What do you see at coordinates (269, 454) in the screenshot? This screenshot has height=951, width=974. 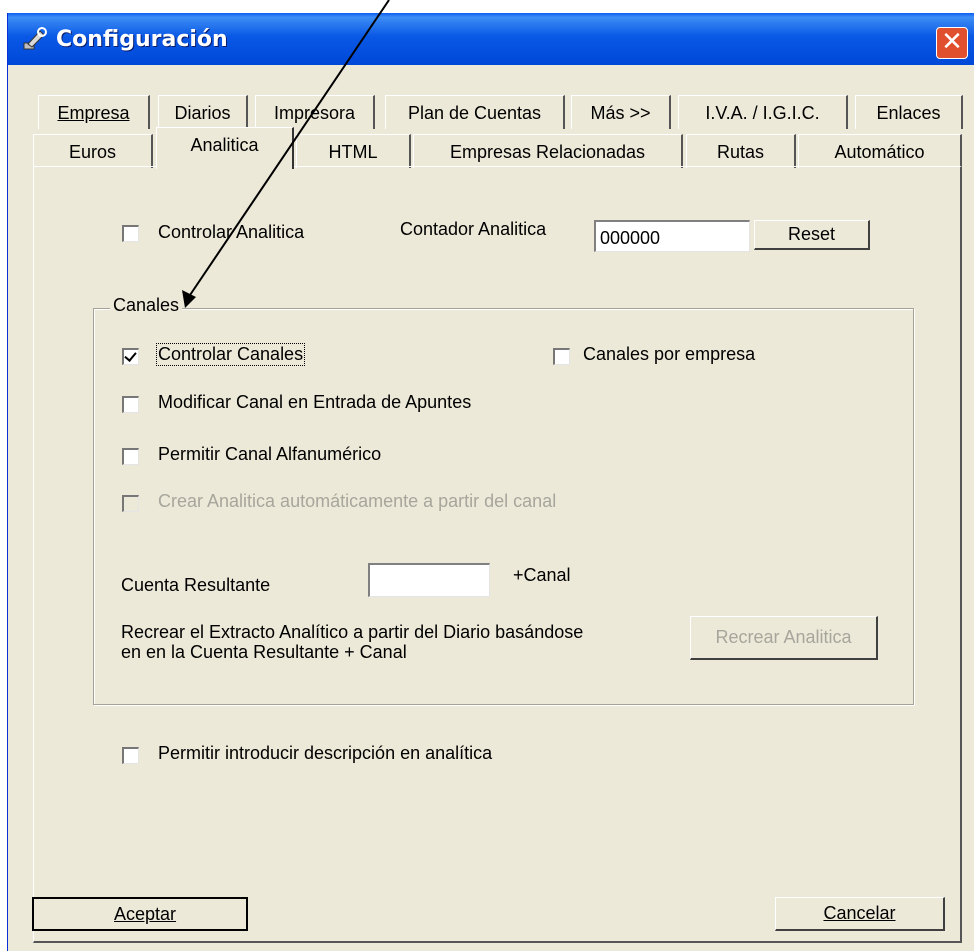 I see `permitir-alfanumerico-label: Permitir Canal Alfanumérico` at bounding box center [269, 454].